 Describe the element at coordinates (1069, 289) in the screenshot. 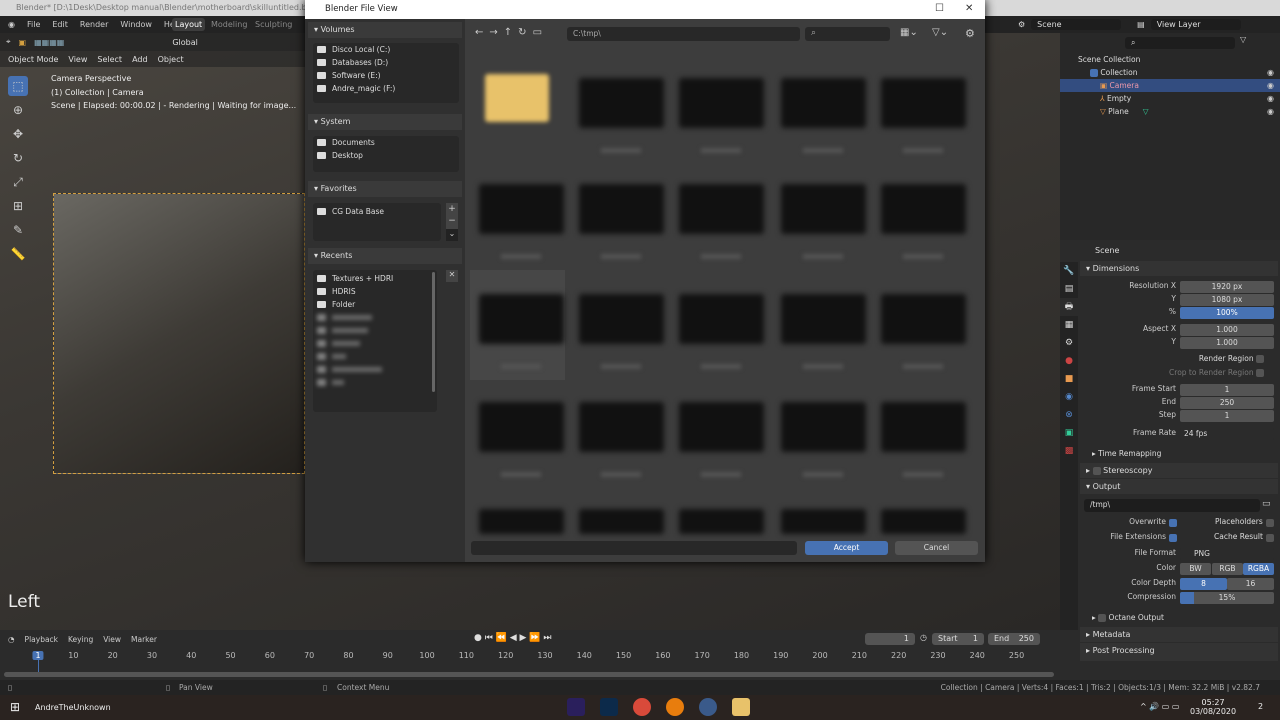

I see `render-tab-icon: ▤` at that location.